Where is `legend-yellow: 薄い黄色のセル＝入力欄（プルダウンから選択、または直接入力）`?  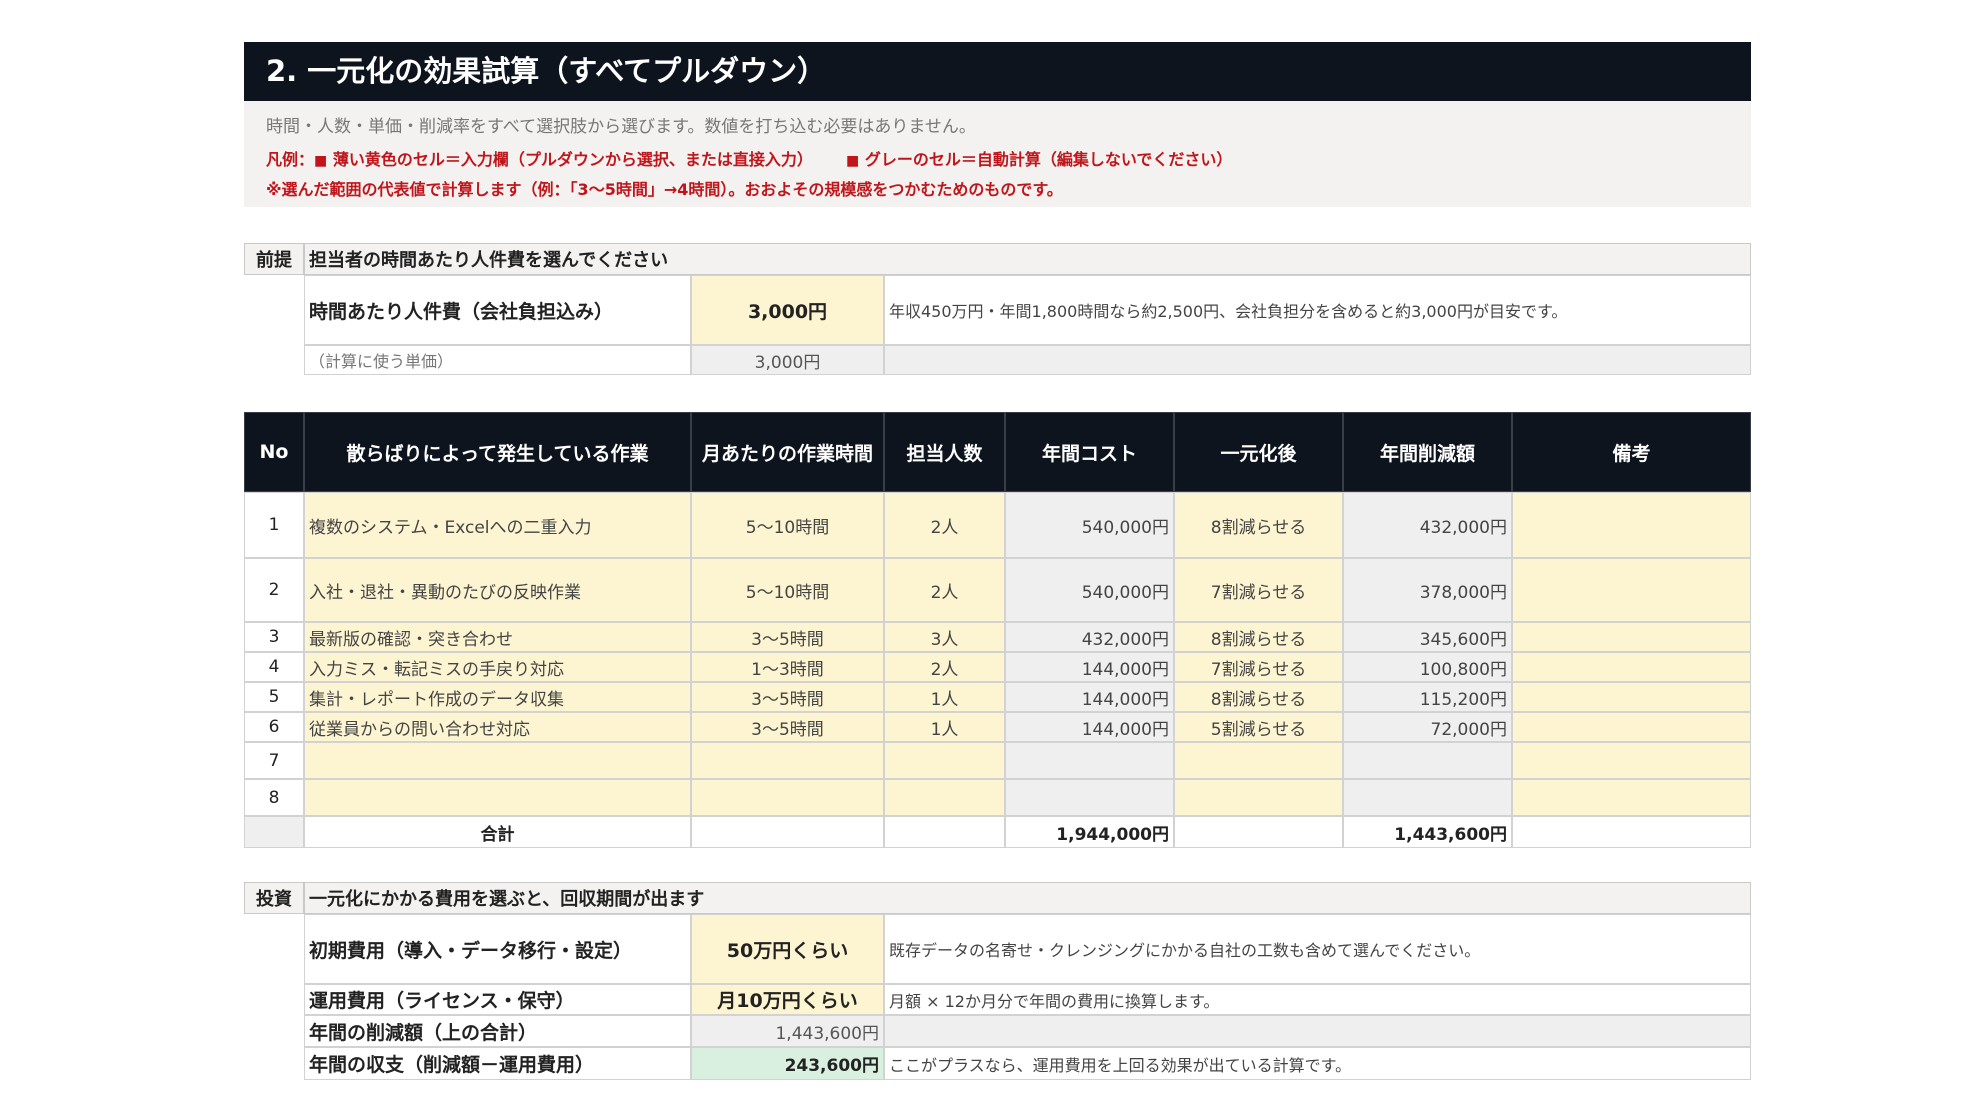
legend-yellow: 薄い黄色のセル＝入力欄（プルダウンから選択、または直接入力） is located at coordinates (572, 159).